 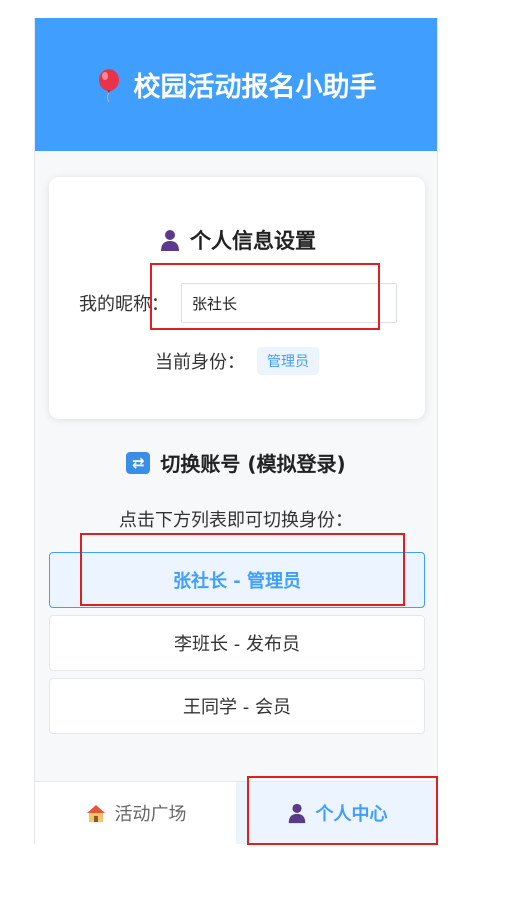 I want to click on tab-activity-square-label: 活动广场, so click(x=150, y=814).